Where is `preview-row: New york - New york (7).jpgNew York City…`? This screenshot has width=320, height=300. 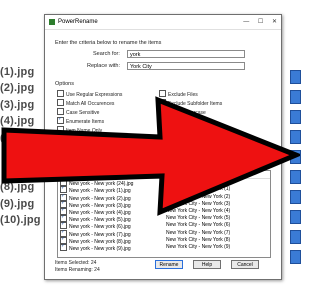
preview-row: New york - New york (7).jpgNew York City… is located at coordinates (164, 233).